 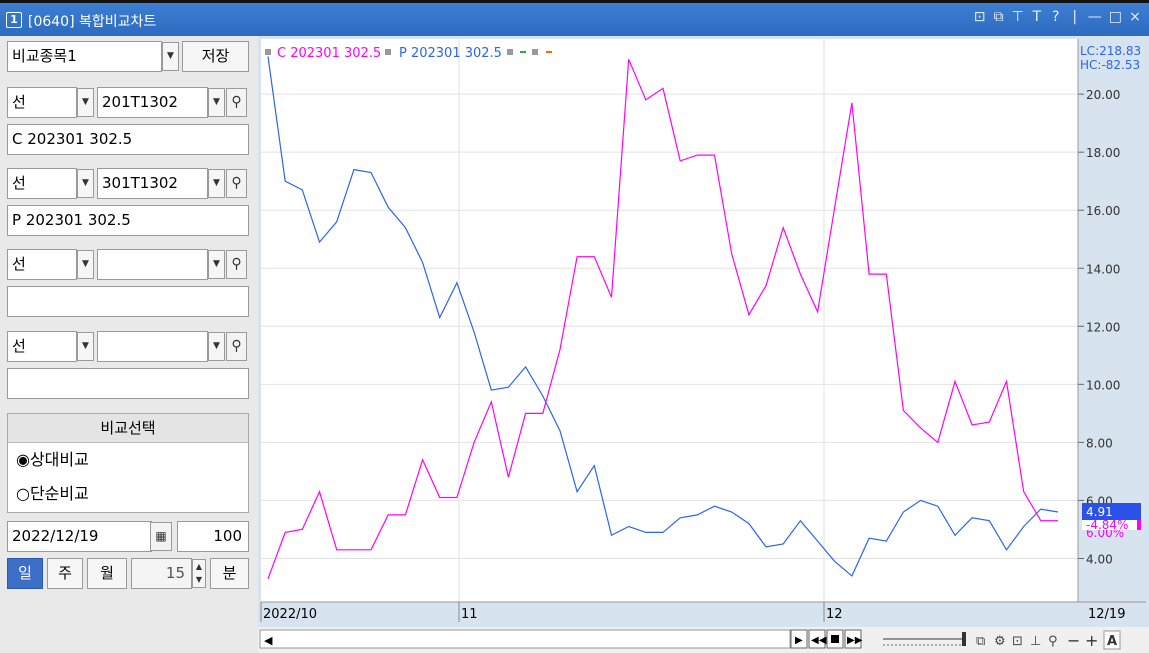 I want to click on code-select-2: 301T1302, so click(x=152, y=183).